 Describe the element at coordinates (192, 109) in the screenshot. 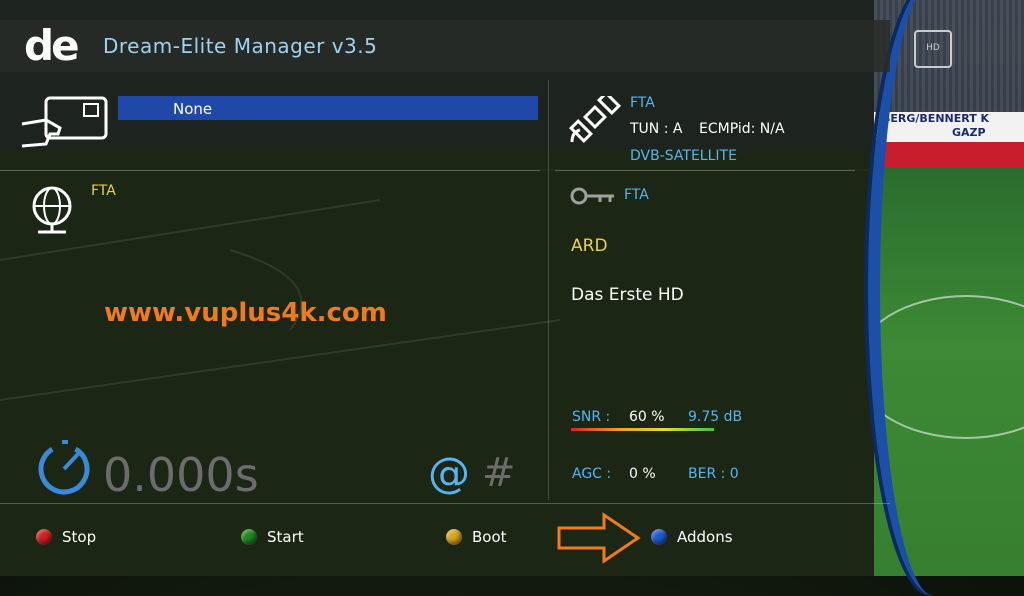

I see `cam-select-value: None` at that location.